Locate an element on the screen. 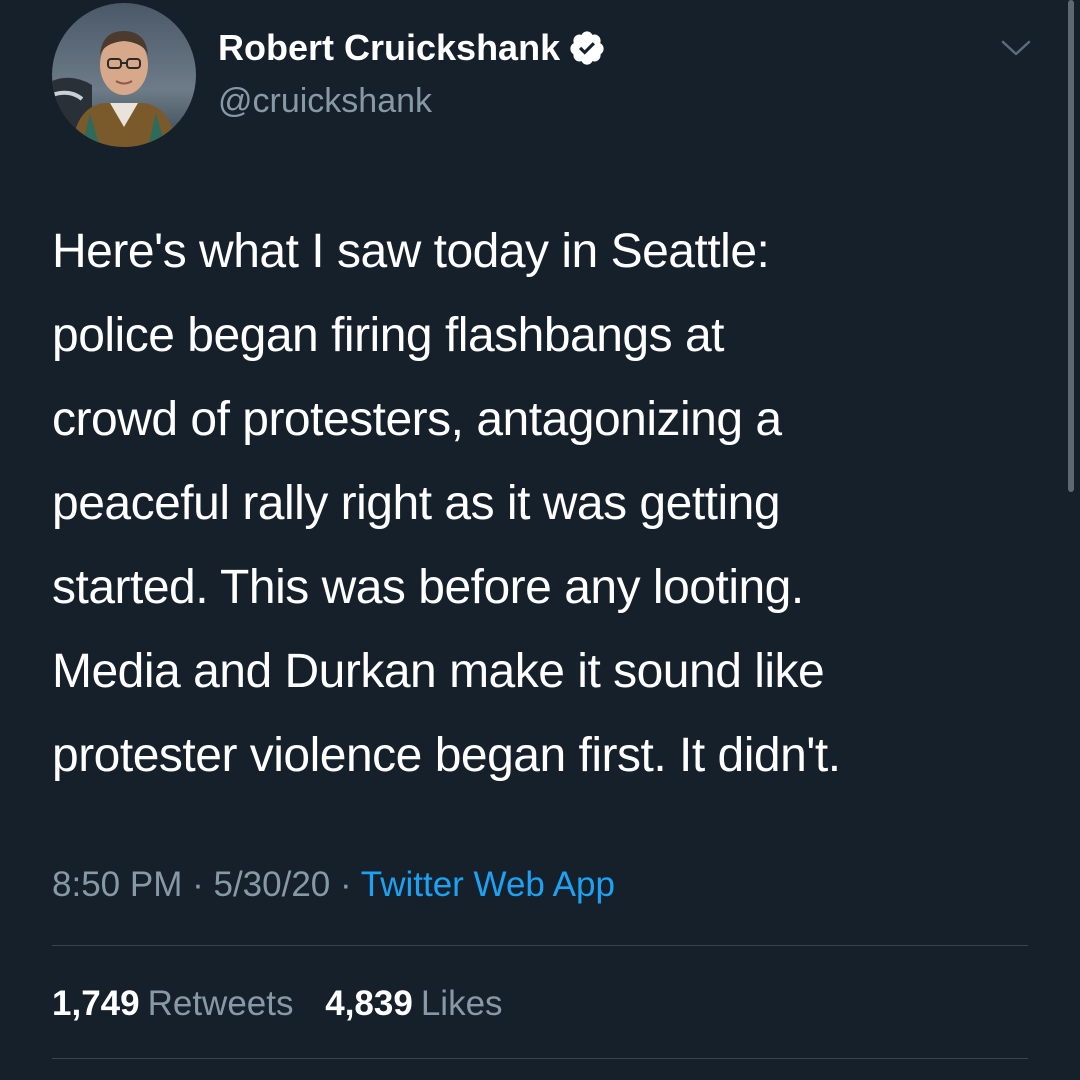 The image size is (1080, 1080). avatar is located at coordinates (124, 75).